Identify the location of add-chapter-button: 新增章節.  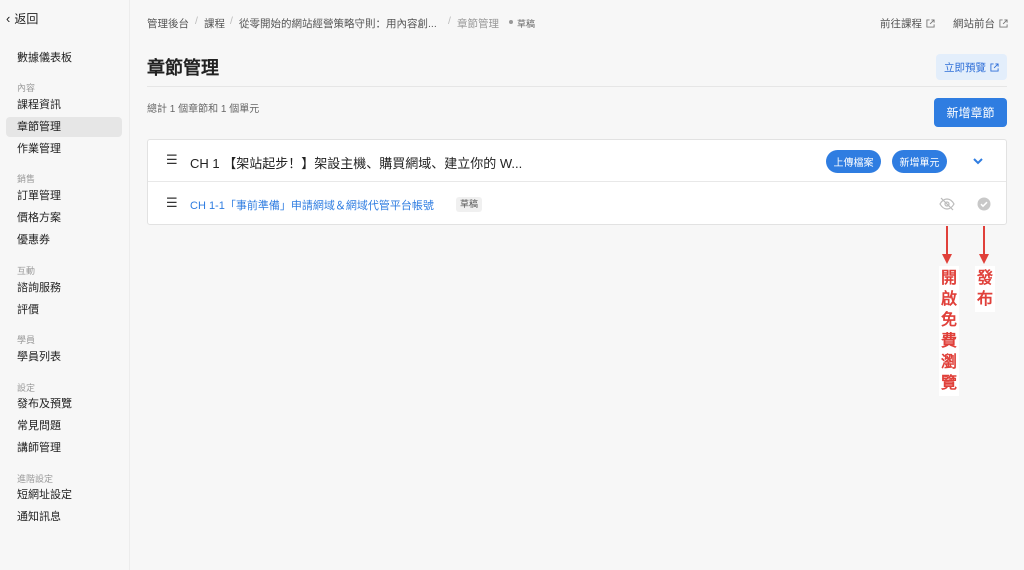
(970, 112).